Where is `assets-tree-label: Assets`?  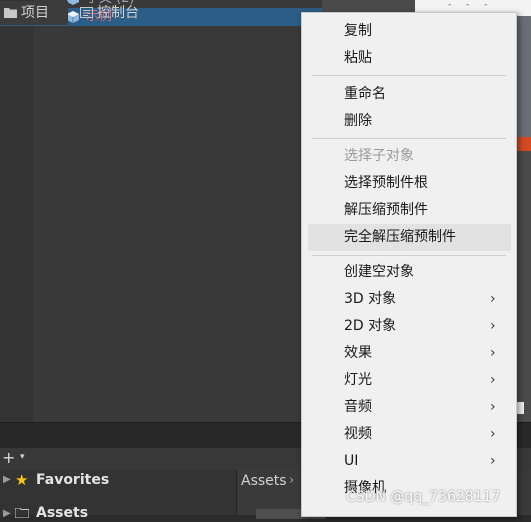
assets-tree-label: Assets is located at coordinates (62, 513).